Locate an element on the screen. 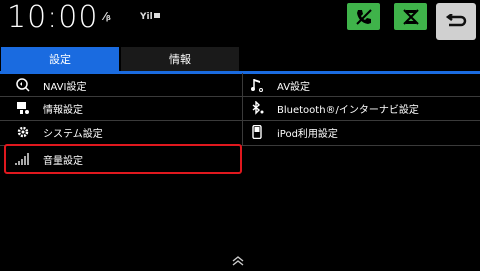  expand-up-icon is located at coordinates (238, 262).